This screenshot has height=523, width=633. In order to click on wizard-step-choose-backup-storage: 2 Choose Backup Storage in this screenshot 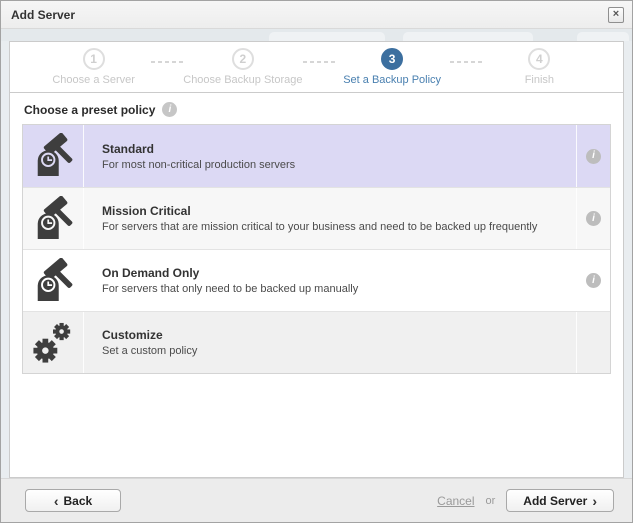, I will do `click(243, 67)`.